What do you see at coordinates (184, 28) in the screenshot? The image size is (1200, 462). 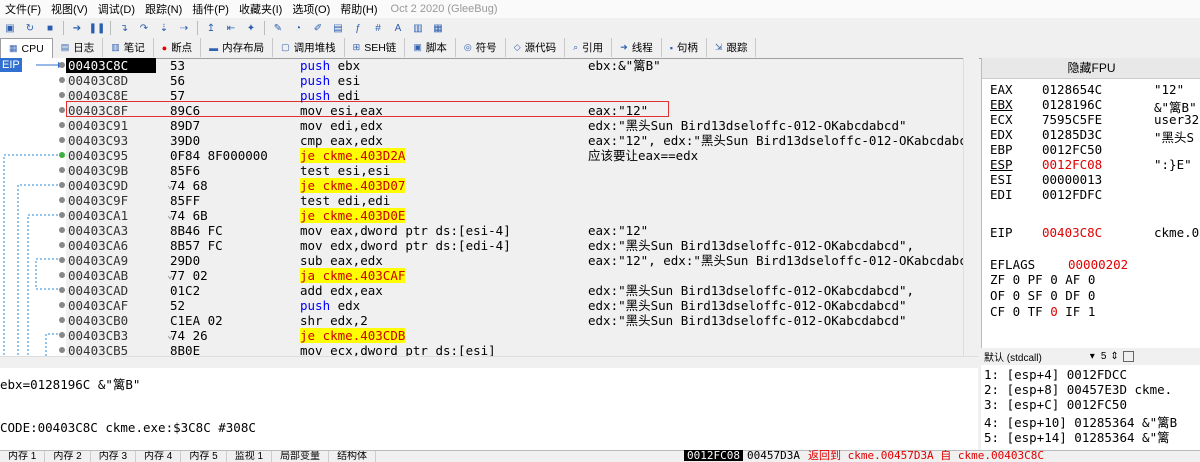 I see `trace-over-icon: ⇢` at bounding box center [184, 28].